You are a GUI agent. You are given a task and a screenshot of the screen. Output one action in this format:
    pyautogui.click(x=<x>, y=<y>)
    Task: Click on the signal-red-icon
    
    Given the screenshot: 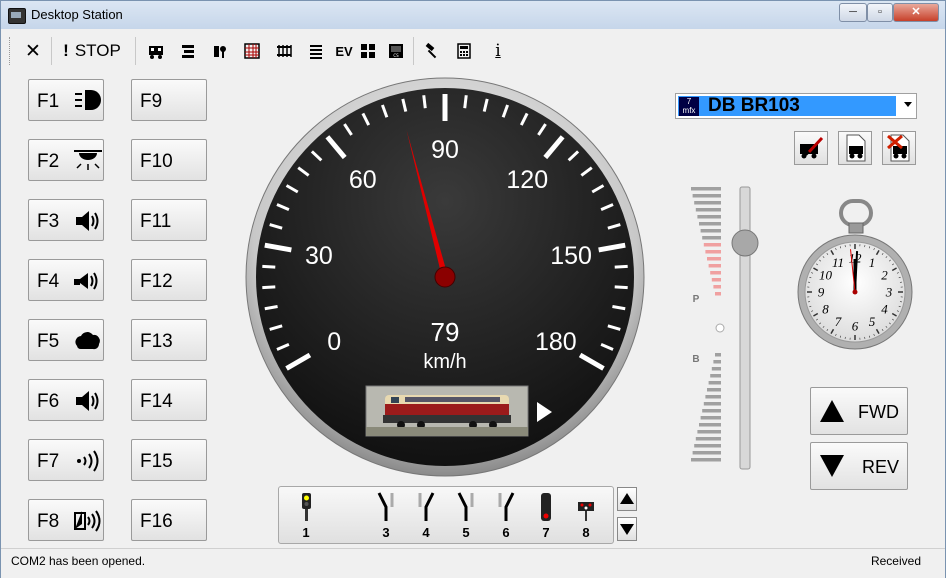 What is the action you would take?
    pyautogui.click(x=546, y=507)
    